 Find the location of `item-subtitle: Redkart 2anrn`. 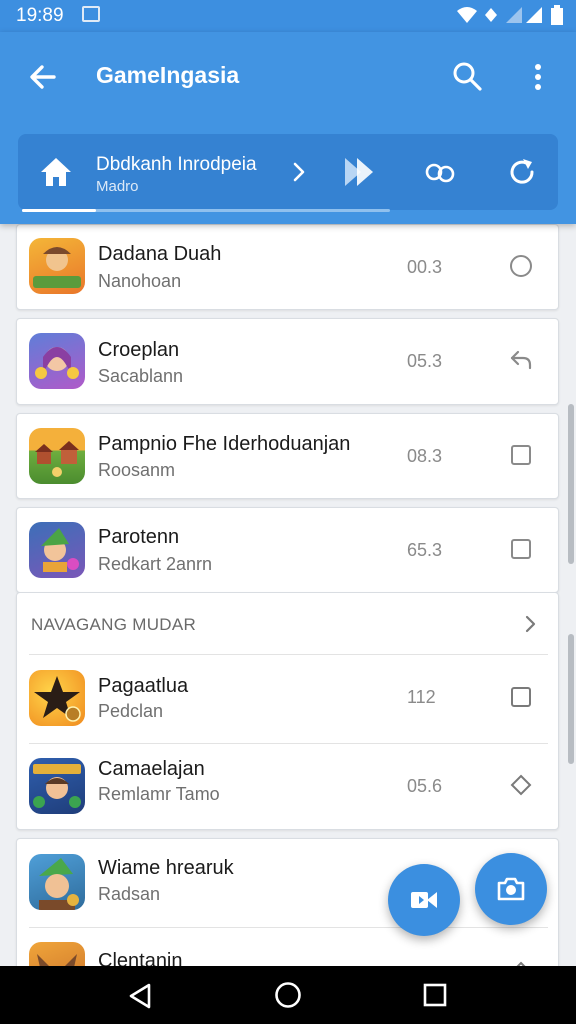

item-subtitle: Redkart 2anrn is located at coordinates (155, 564).